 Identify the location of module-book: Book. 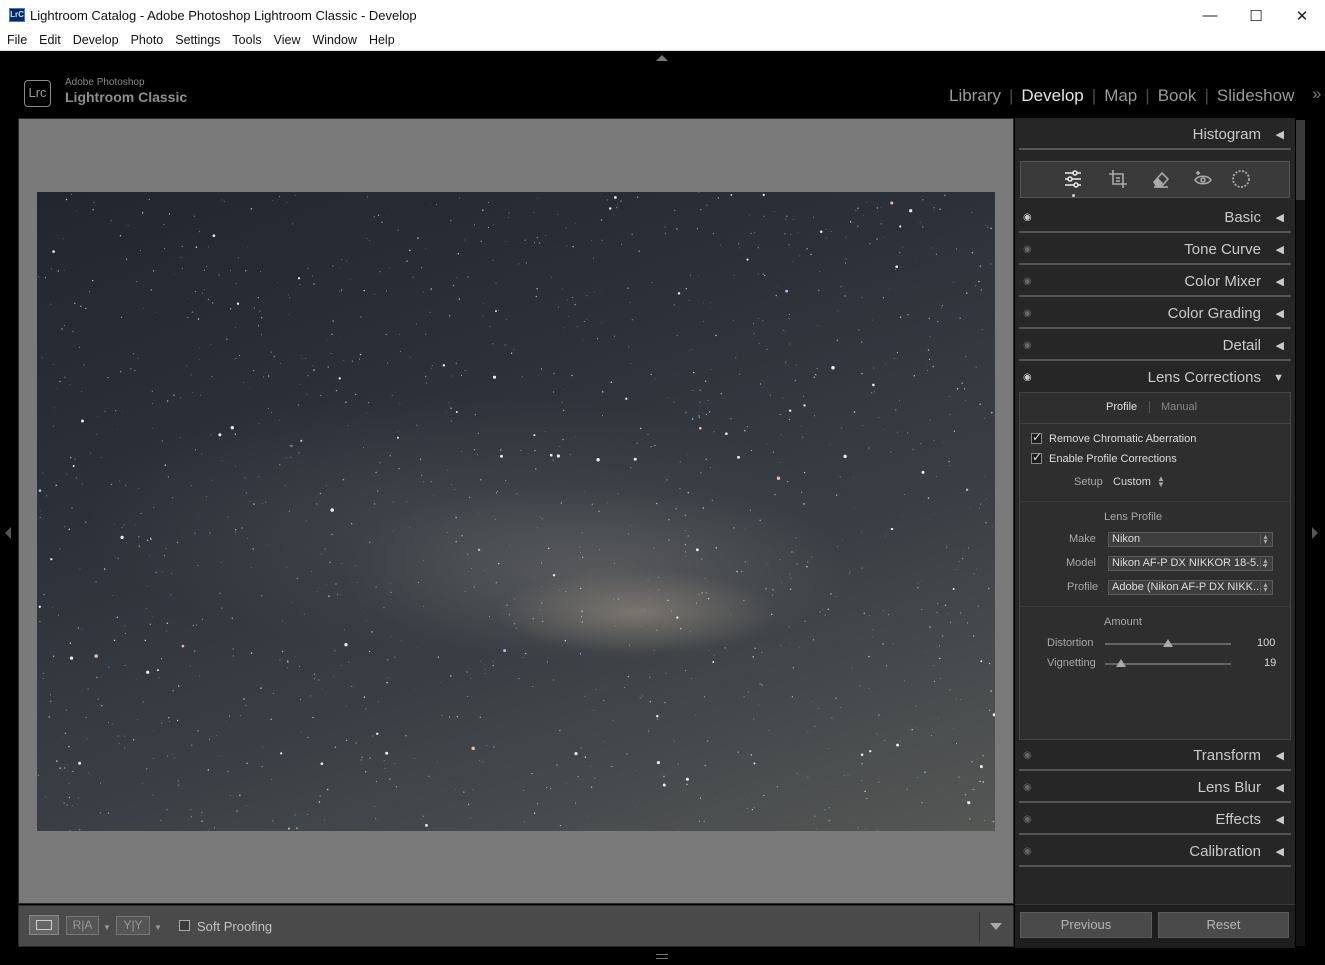
(1177, 96).